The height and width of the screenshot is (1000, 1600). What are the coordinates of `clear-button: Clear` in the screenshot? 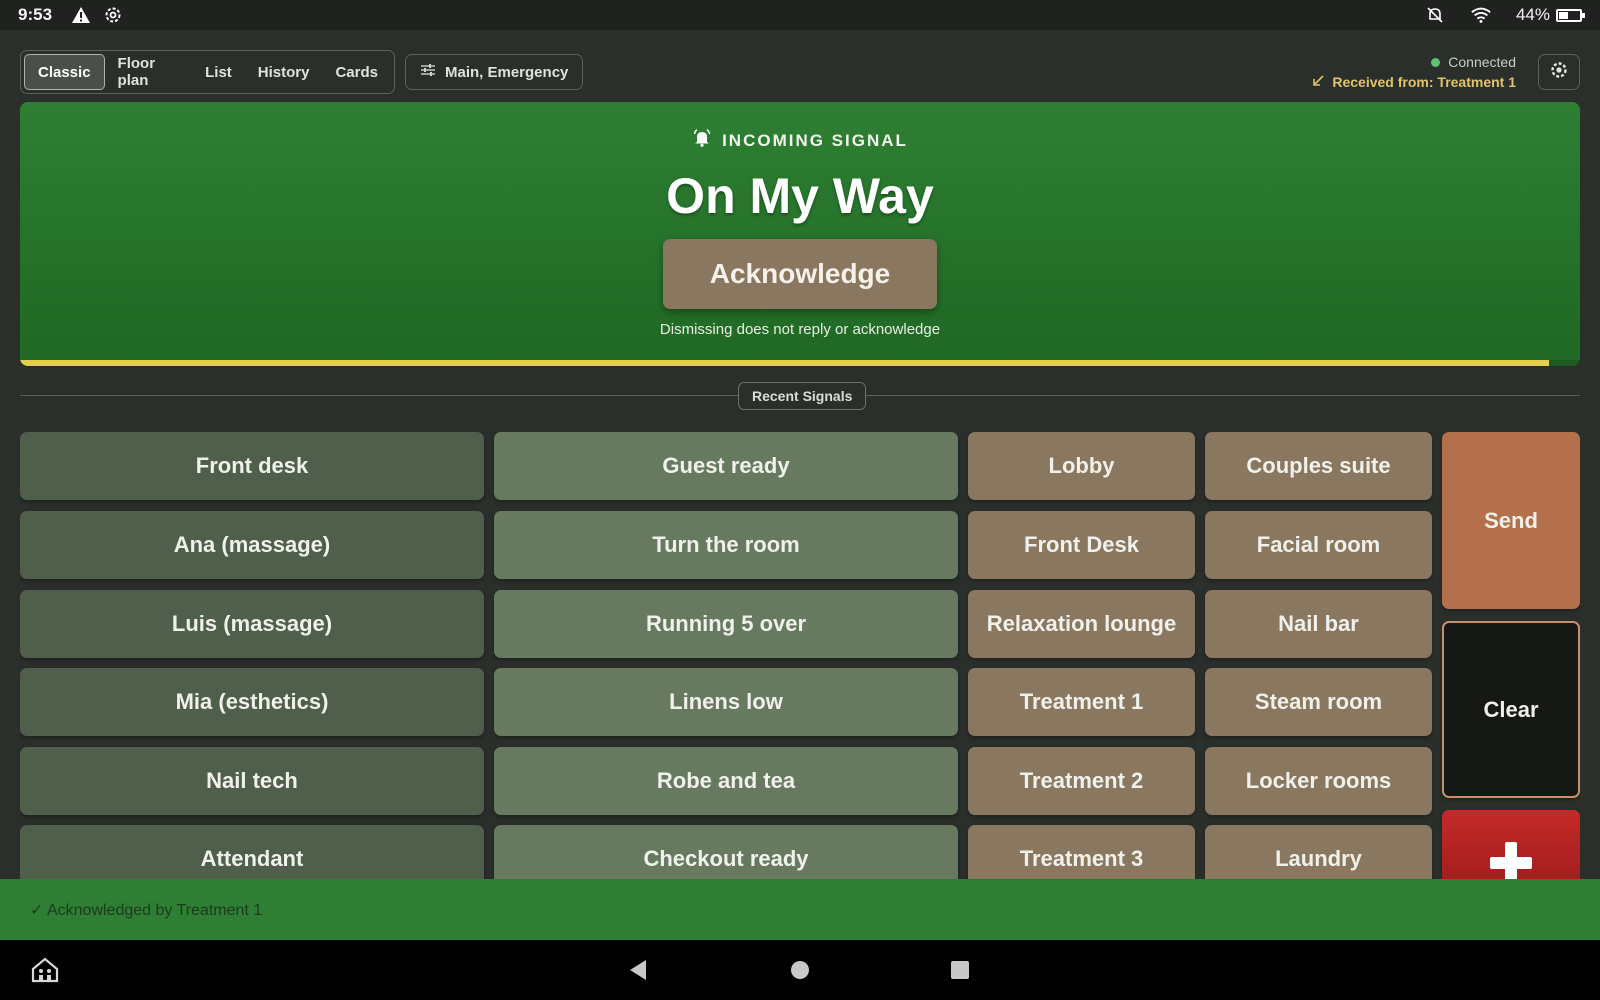 It's located at (1511, 709).